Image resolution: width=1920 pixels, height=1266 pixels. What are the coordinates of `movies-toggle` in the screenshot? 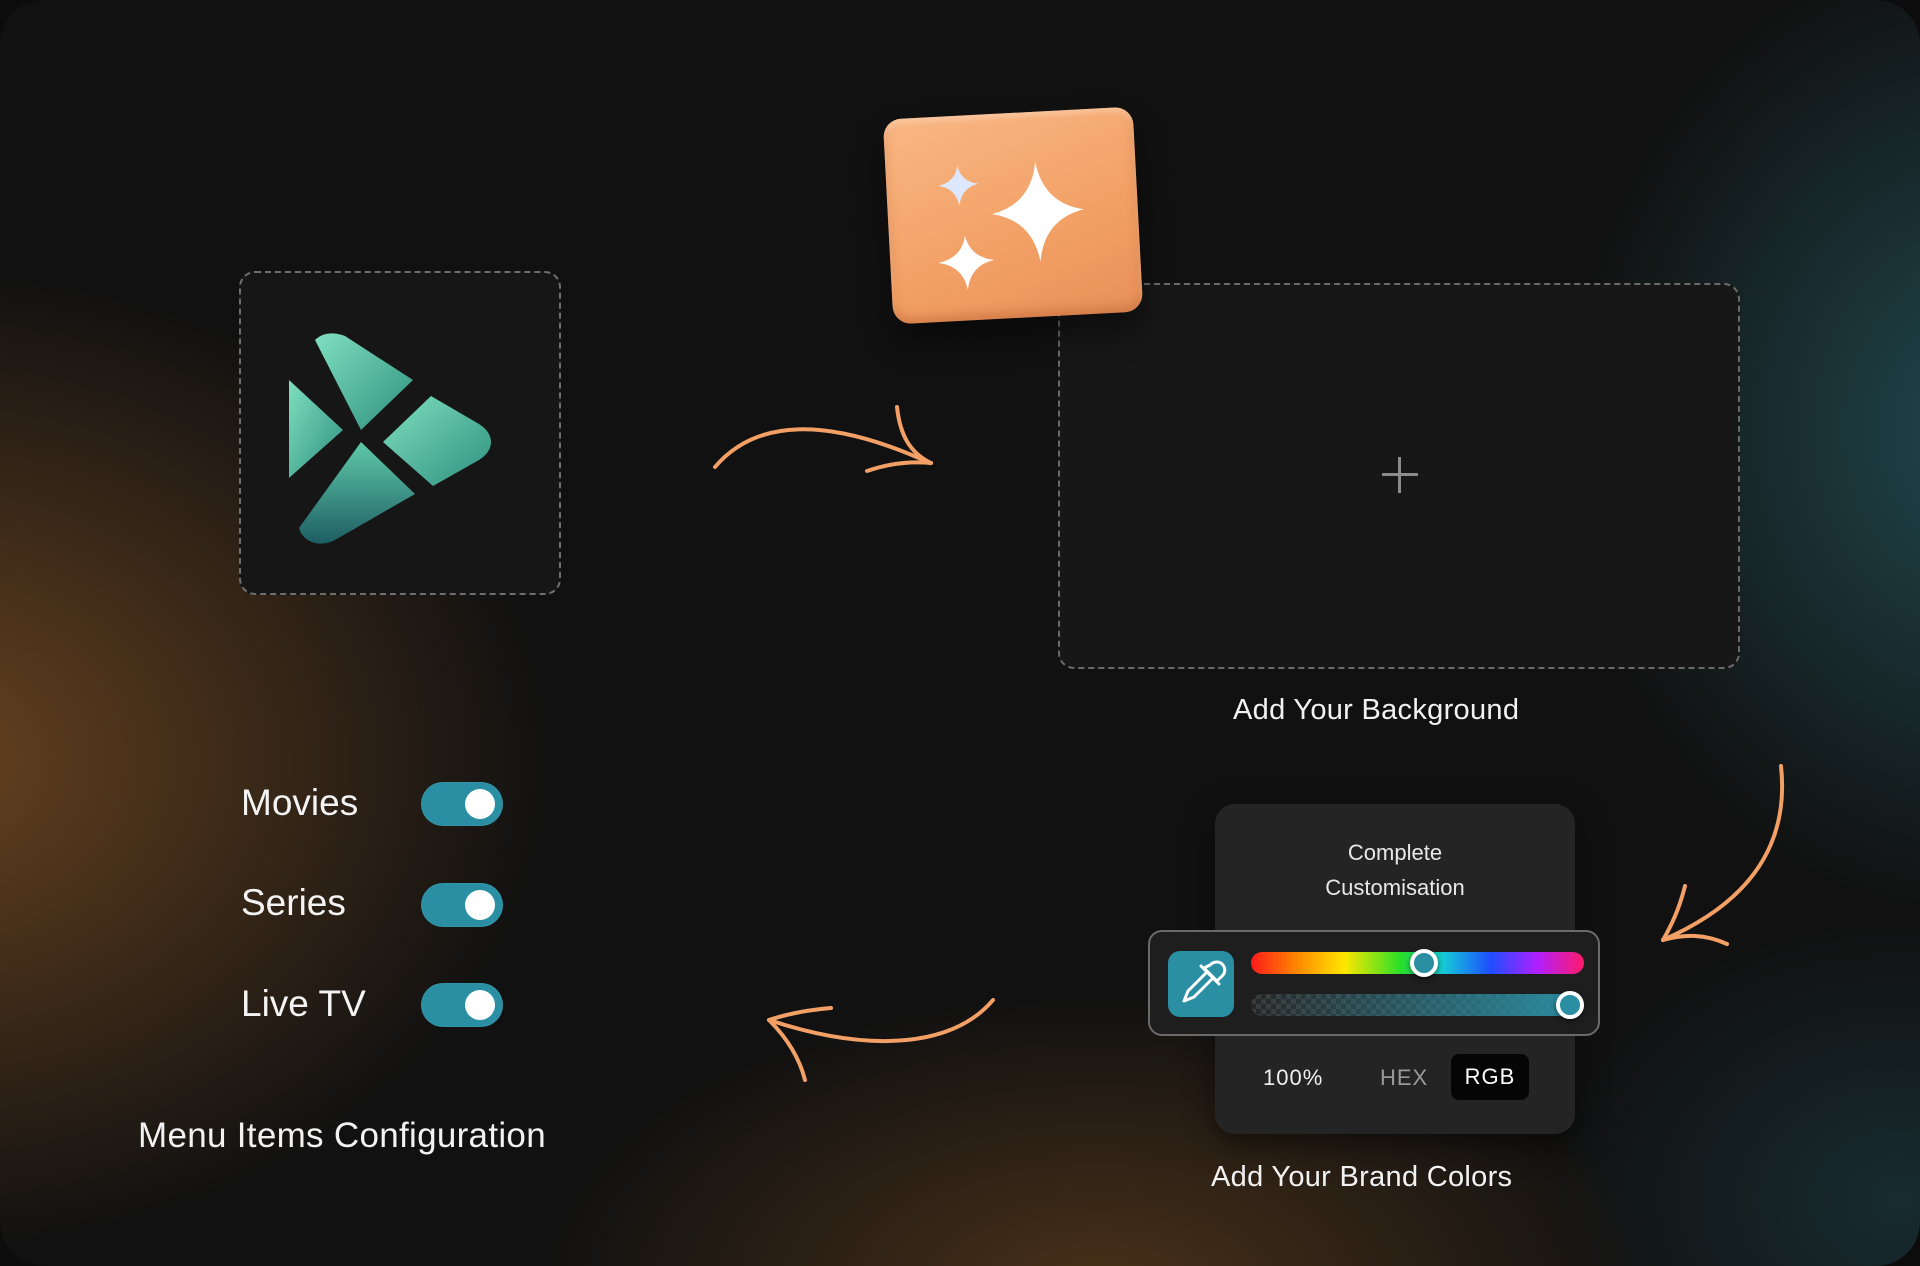 It's located at (462, 804).